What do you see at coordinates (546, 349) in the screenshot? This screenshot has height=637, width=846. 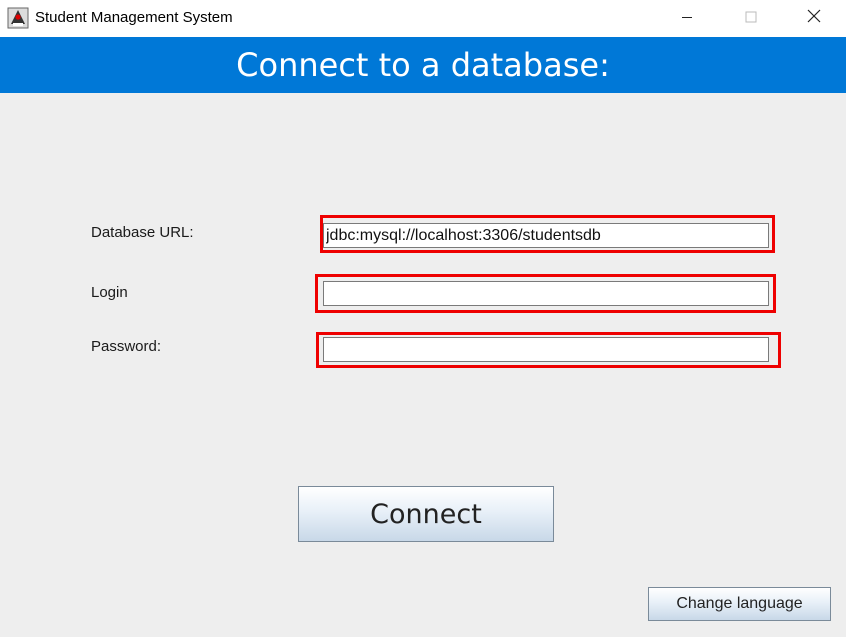 I see `password-input` at bounding box center [546, 349].